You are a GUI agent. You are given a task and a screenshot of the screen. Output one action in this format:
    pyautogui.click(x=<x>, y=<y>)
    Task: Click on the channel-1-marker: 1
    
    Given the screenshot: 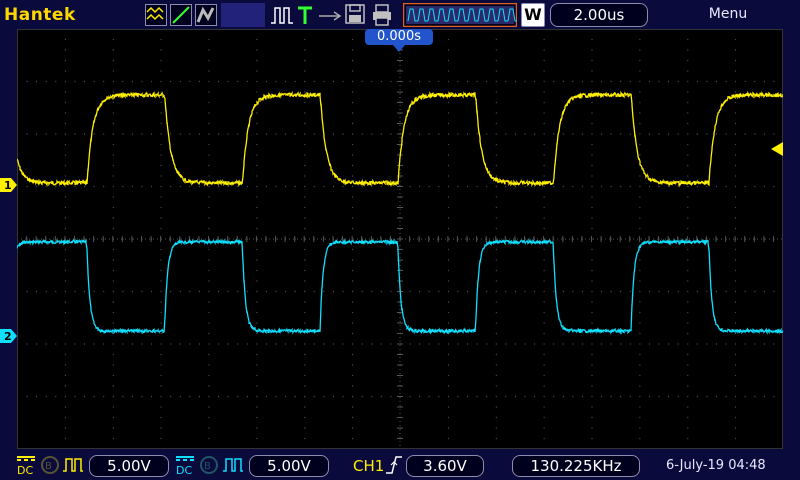 What is the action you would take?
    pyautogui.click(x=8, y=185)
    